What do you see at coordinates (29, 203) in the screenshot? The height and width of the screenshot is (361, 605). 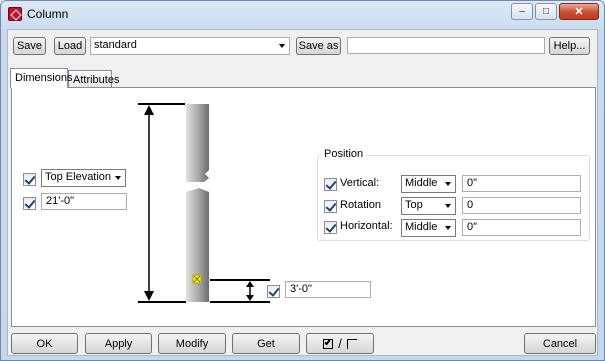 I see `elevation-value-checkbox` at bounding box center [29, 203].